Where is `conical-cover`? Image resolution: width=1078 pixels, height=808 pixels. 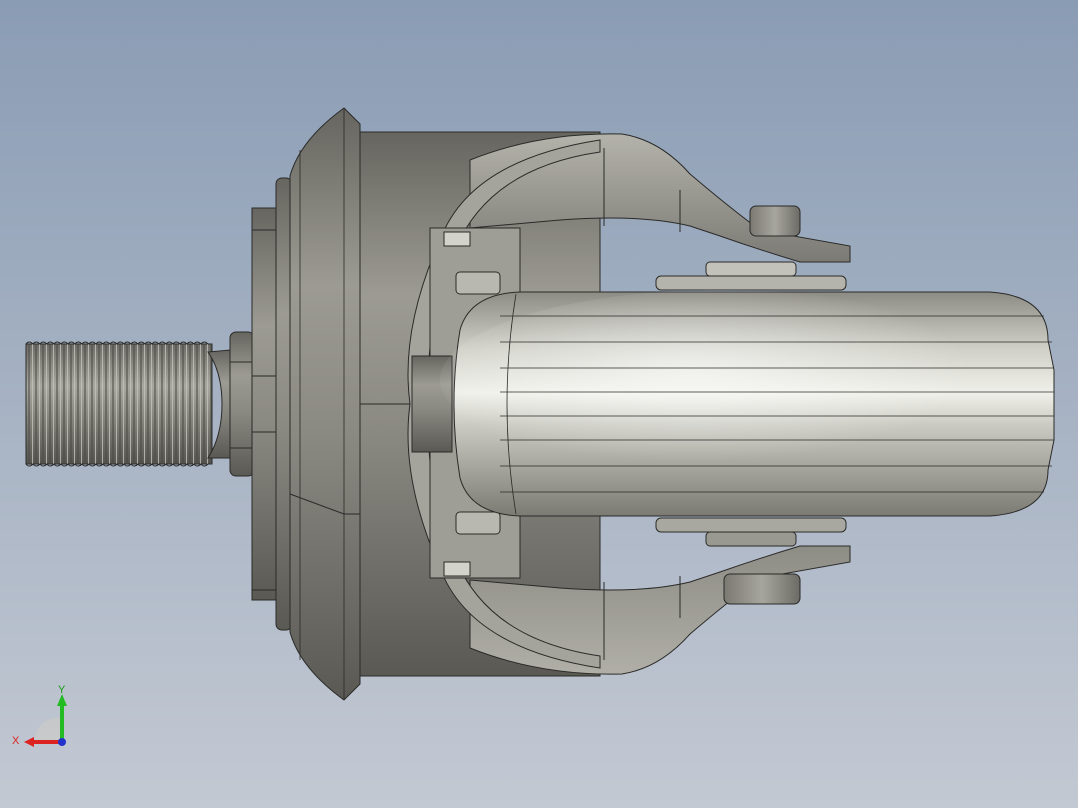
conical-cover is located at coordinates (325, 404).